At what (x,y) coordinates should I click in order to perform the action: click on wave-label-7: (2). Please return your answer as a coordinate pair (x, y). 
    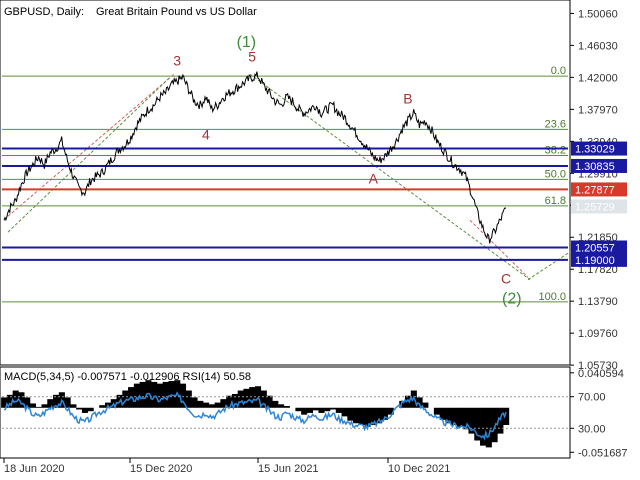
    Looking at the image, I should click on (512, 298).